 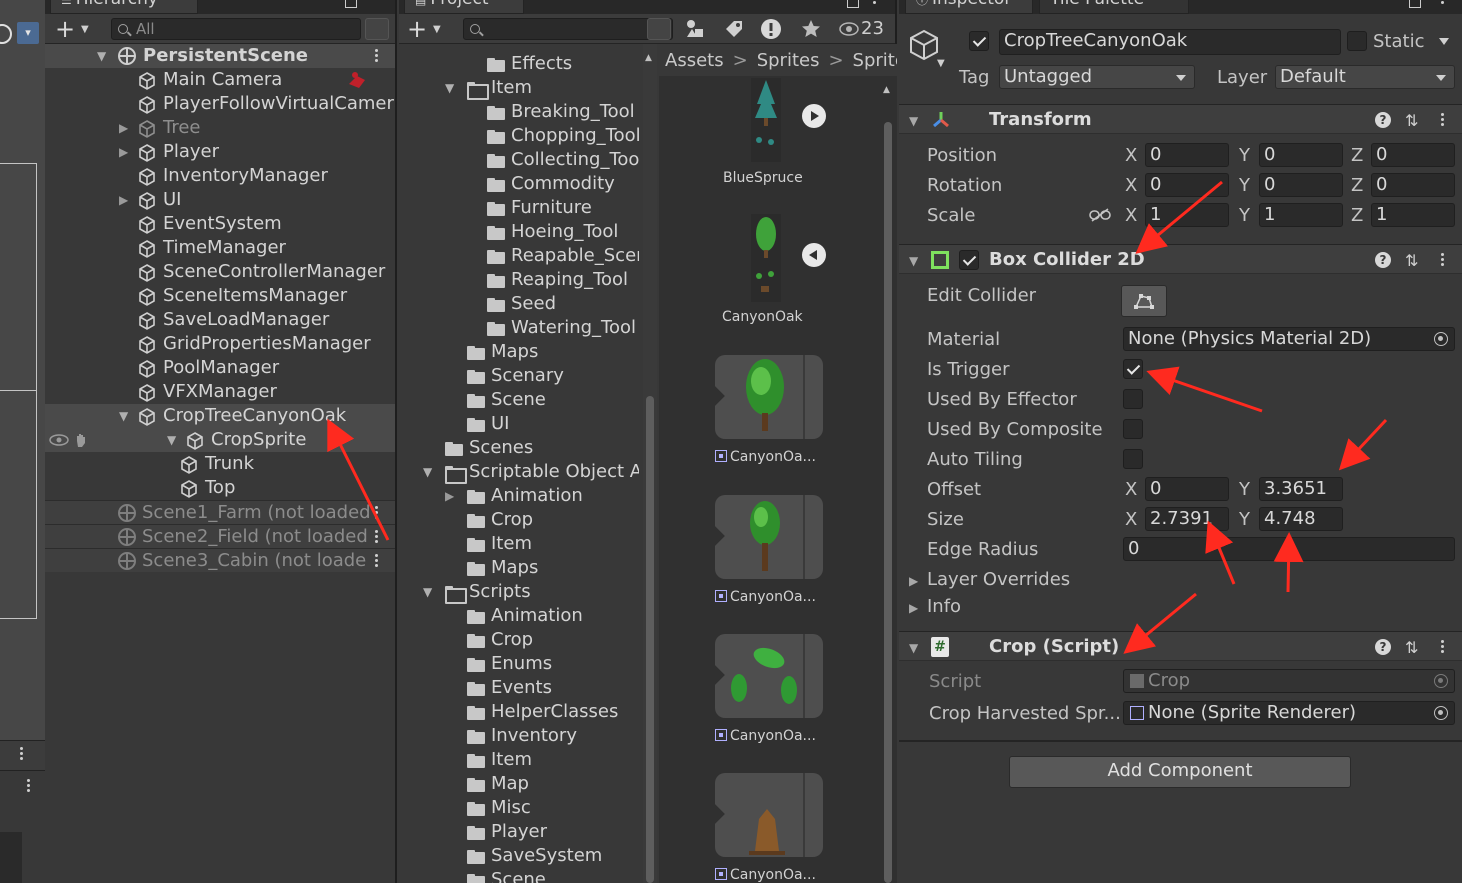 What do you see at coordinates (1180, 772) in the screenshot?
I see `add-component-button: Add Component` at bounding box center [1180, 772].